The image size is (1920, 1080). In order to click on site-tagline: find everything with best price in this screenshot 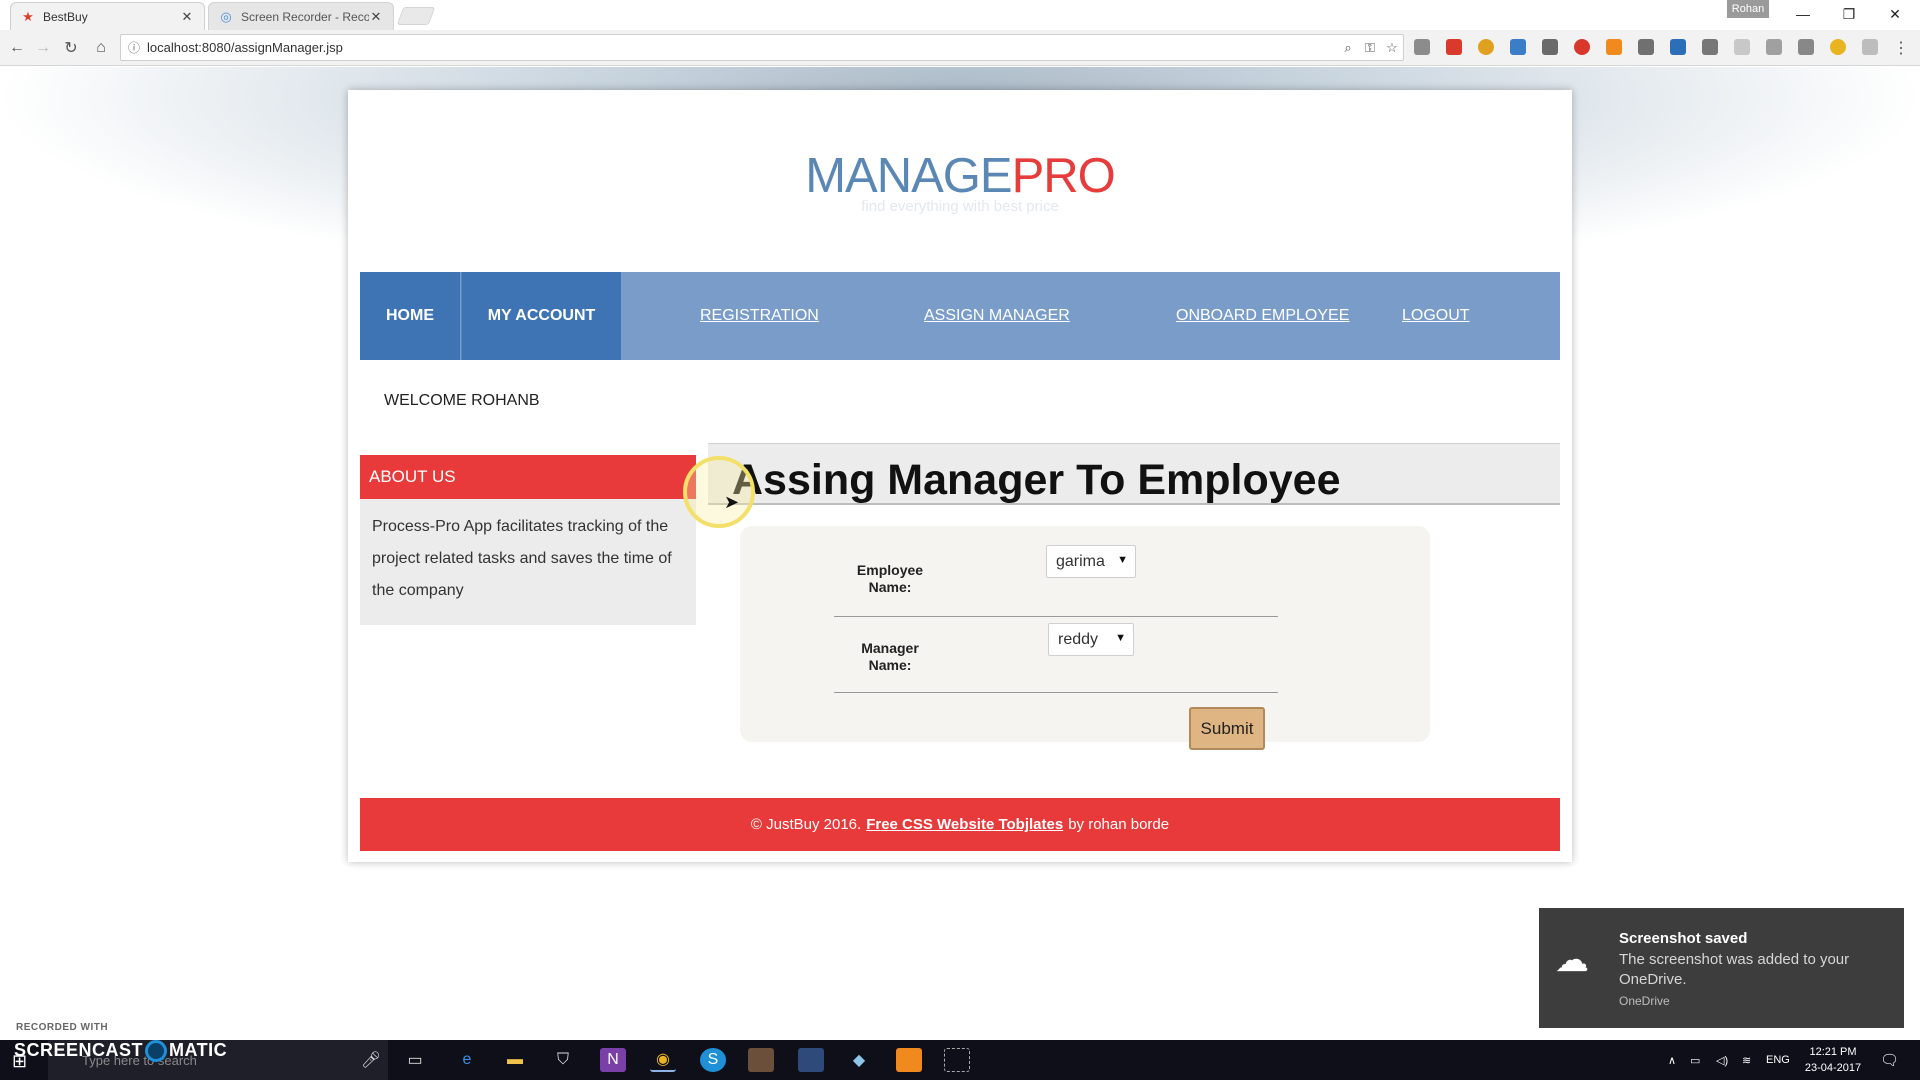, I will do `click(960, 206)`.